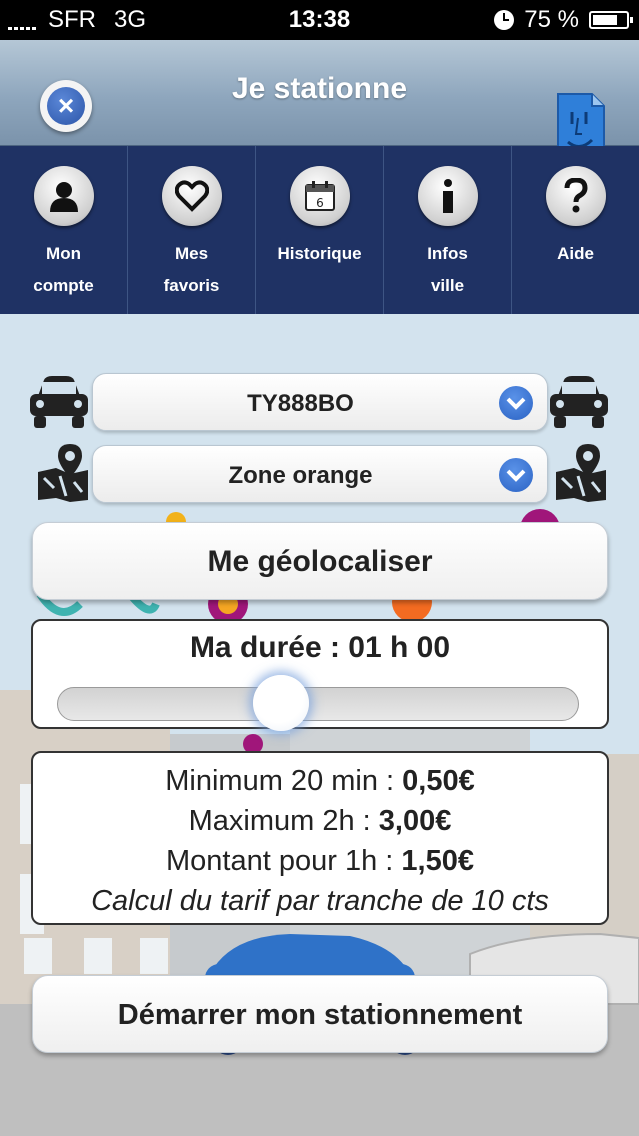 This screenshot has width=639, height=1136. Describe the element at coordinates (300, 475) in the screenshot. I see `zone-name: Zone orange` at that location.